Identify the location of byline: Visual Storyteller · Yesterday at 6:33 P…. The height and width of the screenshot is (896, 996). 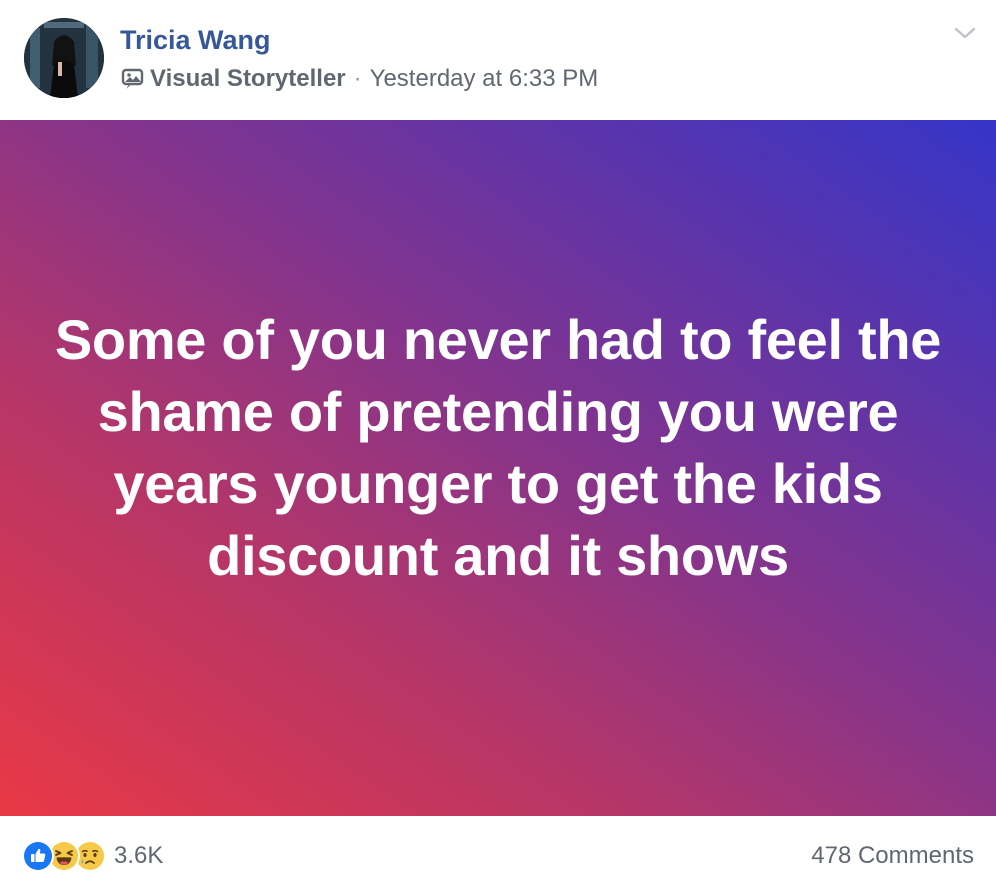
(359, 79).